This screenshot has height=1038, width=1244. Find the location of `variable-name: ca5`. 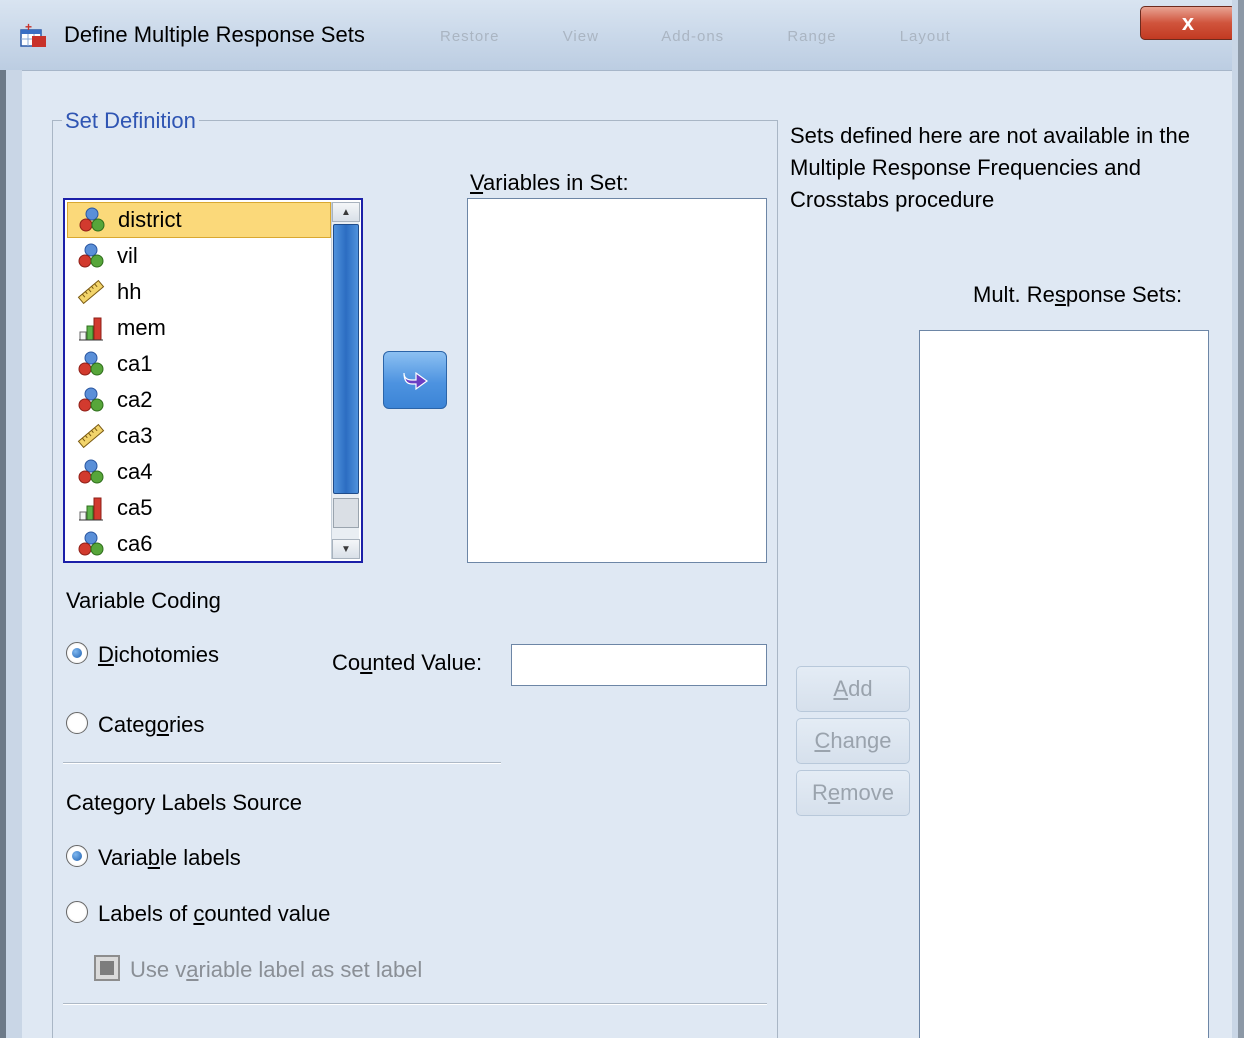

variable-name: ca5 is located at coordinates (135, 507).